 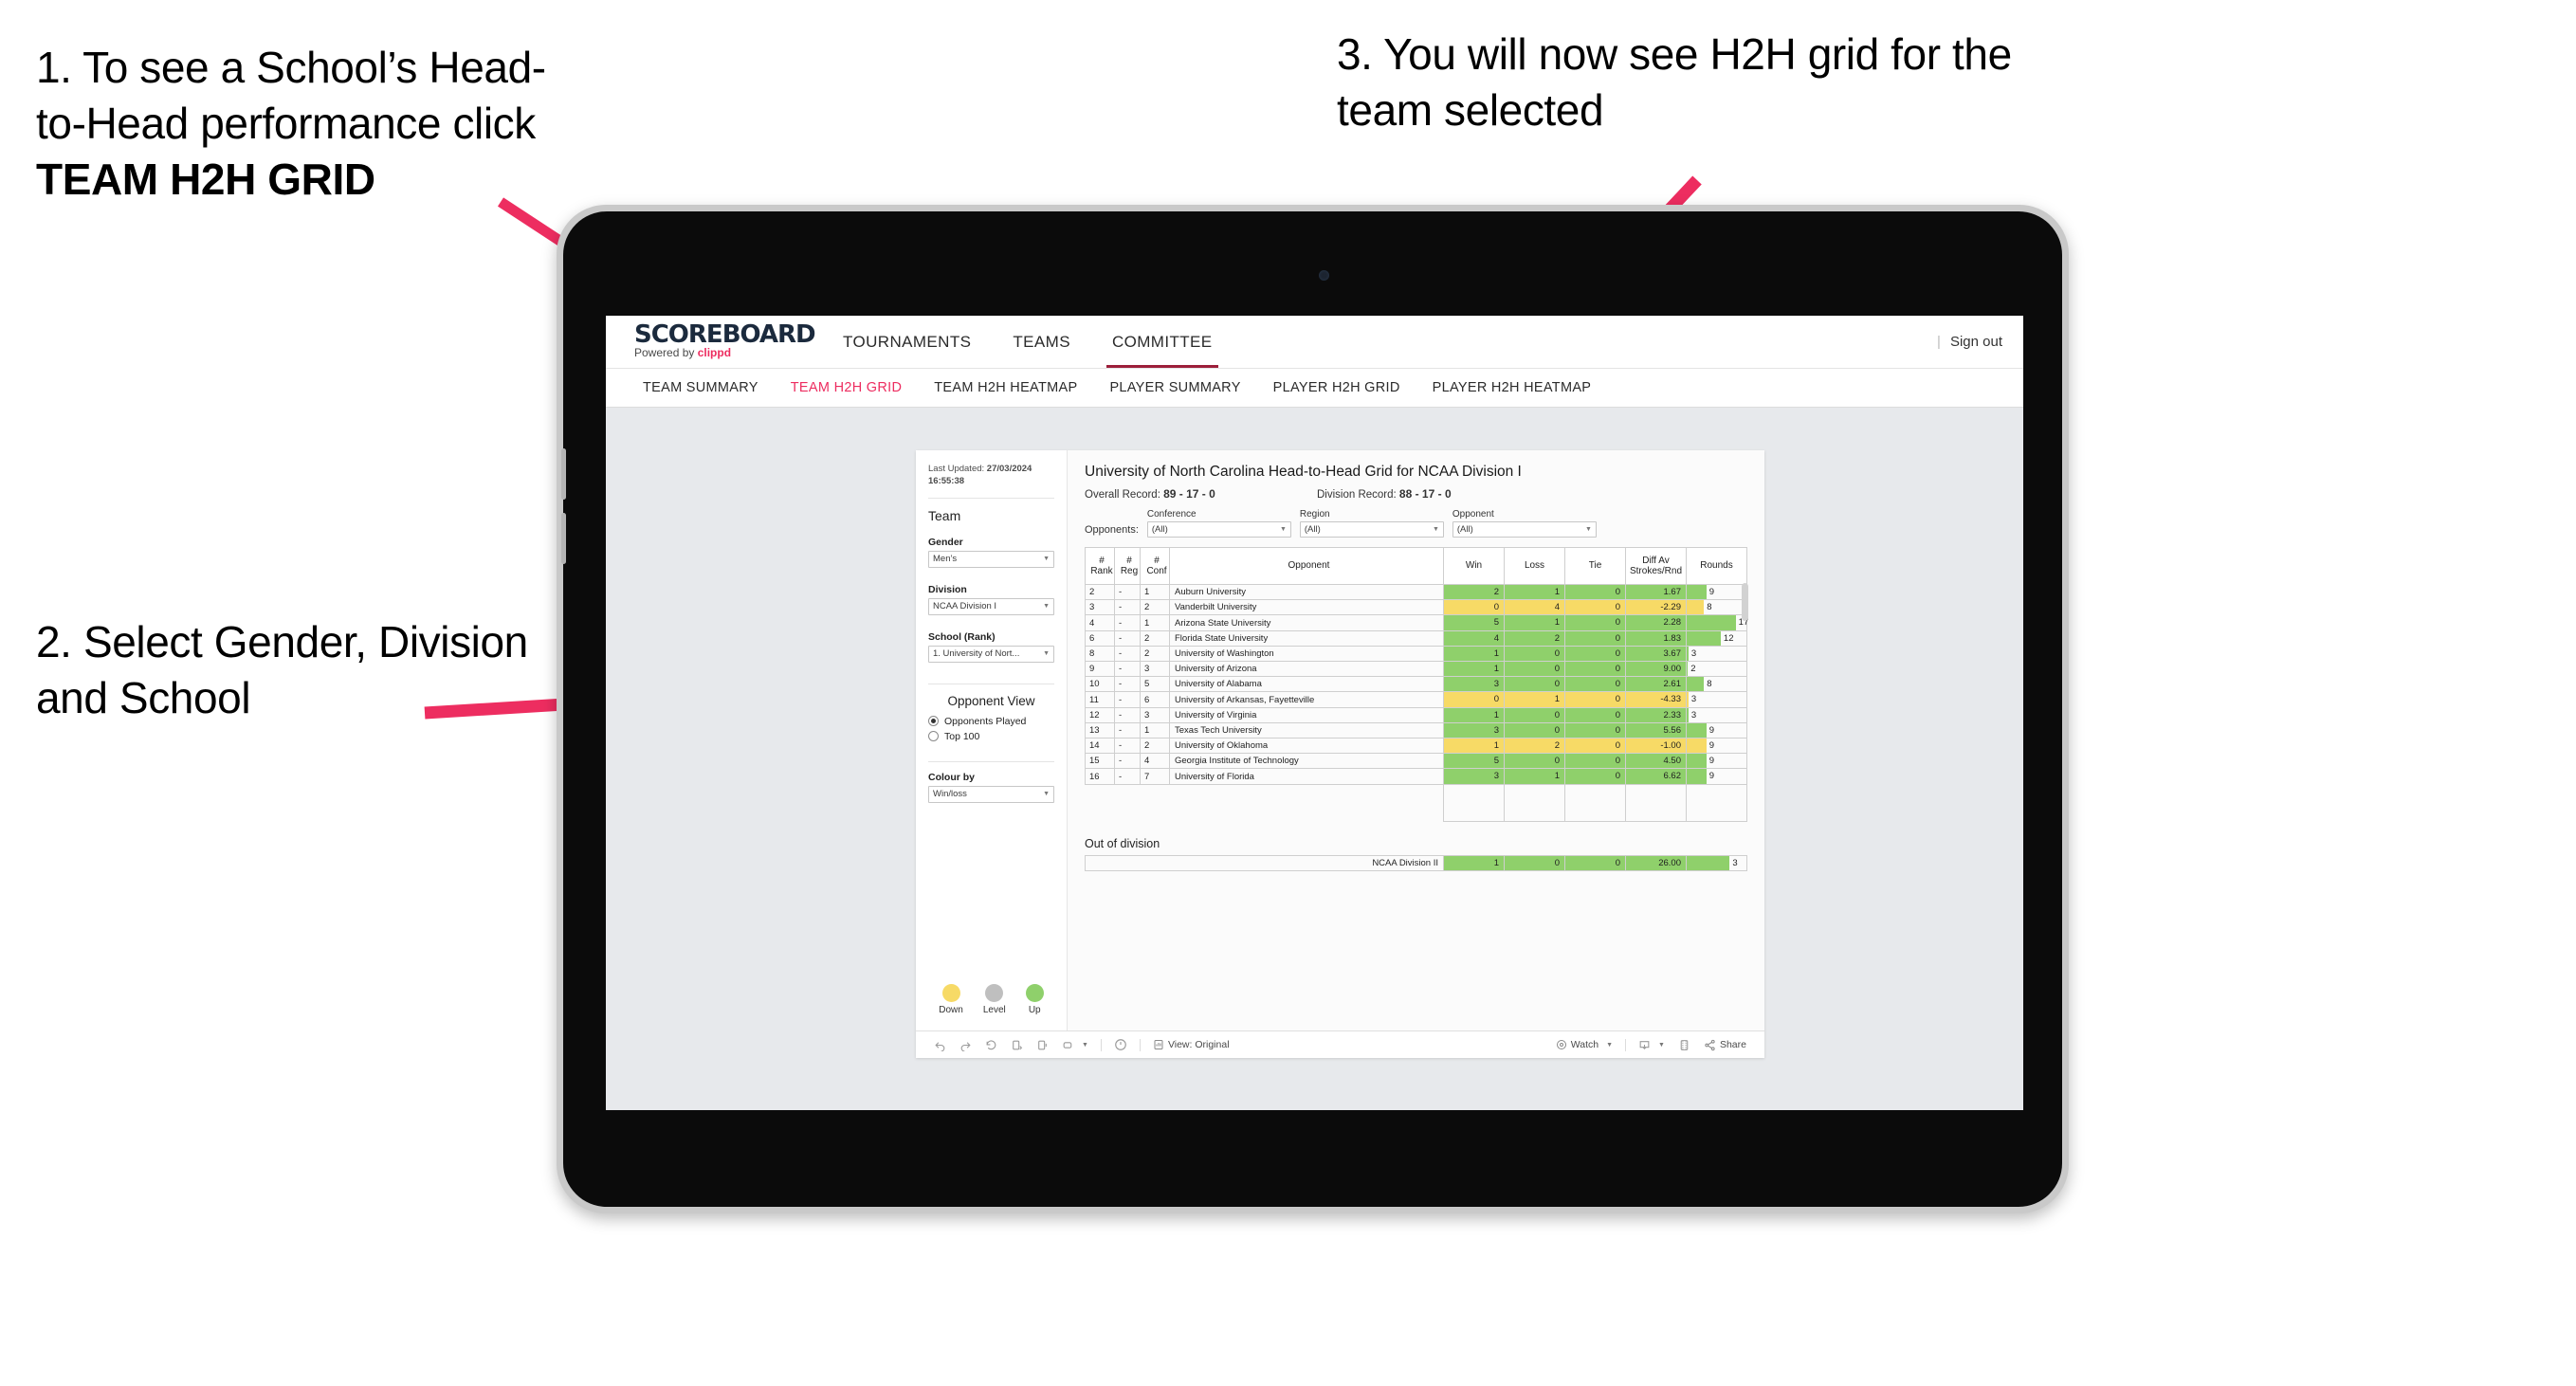 What do you see at coordinates (1433, 494) in the screenshot?
I see `division-record: Division Record: 88 - 17 - 0` at bounding box center [1433, 494].